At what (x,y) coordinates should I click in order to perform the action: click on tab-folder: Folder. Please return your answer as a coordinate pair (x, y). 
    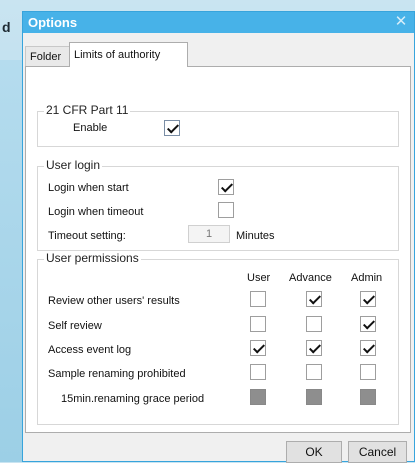
    Looking at the image, I should click on (47, 56).